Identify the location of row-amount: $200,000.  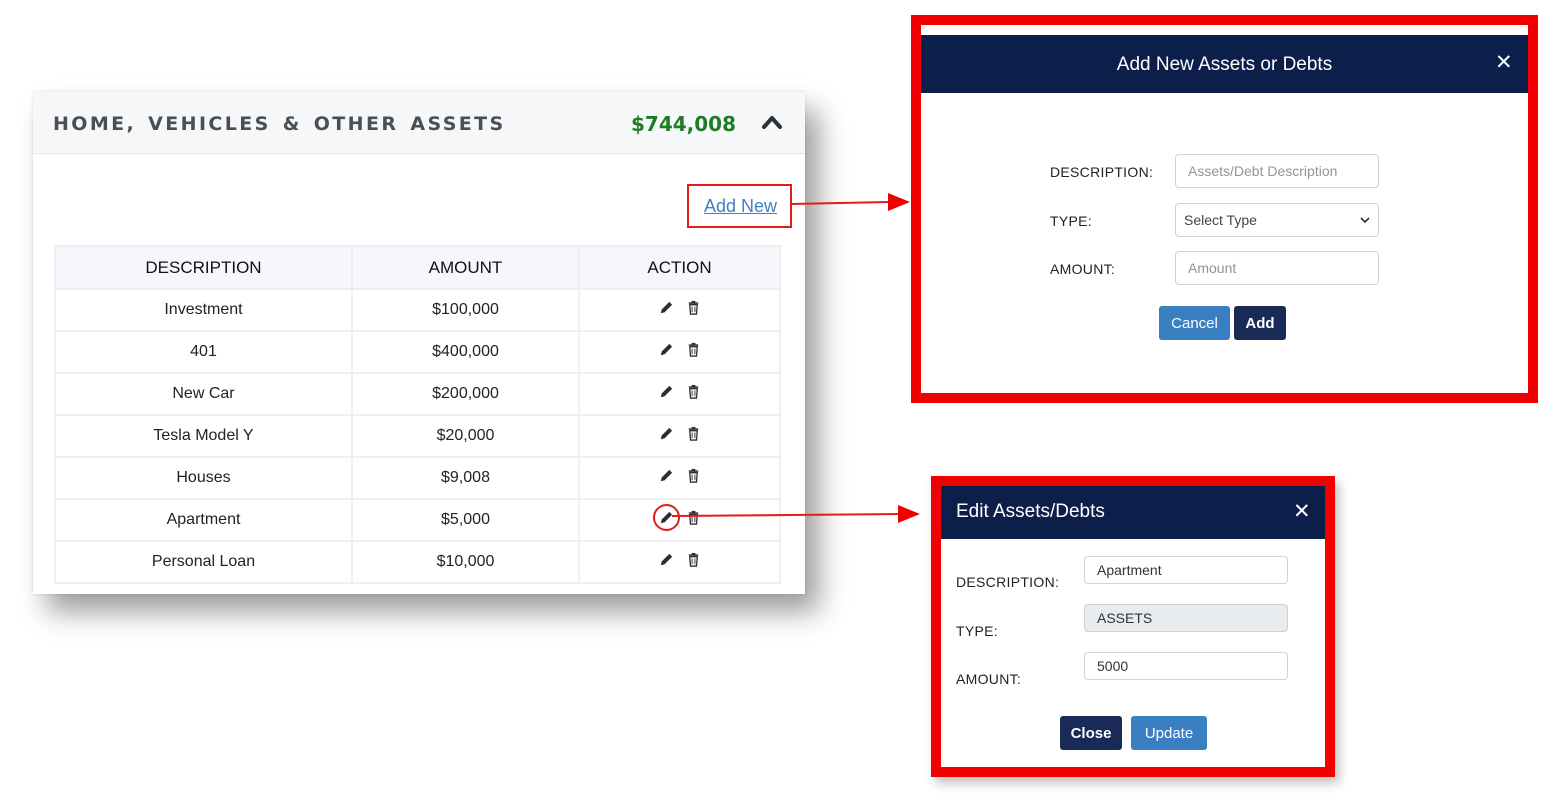
(465, 394).